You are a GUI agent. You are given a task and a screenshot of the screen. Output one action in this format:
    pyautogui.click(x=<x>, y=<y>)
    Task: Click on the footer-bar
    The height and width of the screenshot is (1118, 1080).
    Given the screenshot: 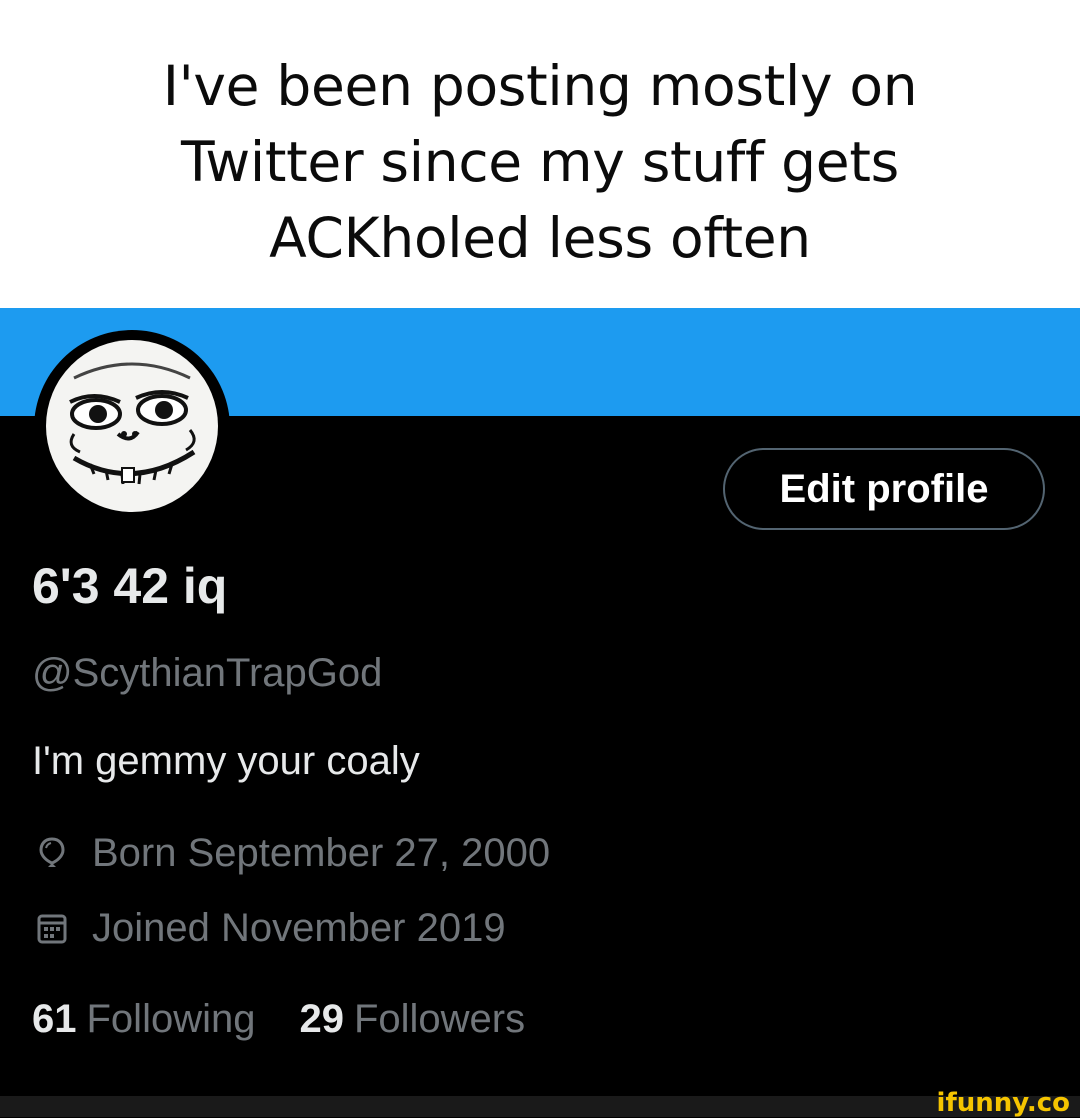 What is the action you would take?
    pyautogui.click(x=540, y=1106)
    